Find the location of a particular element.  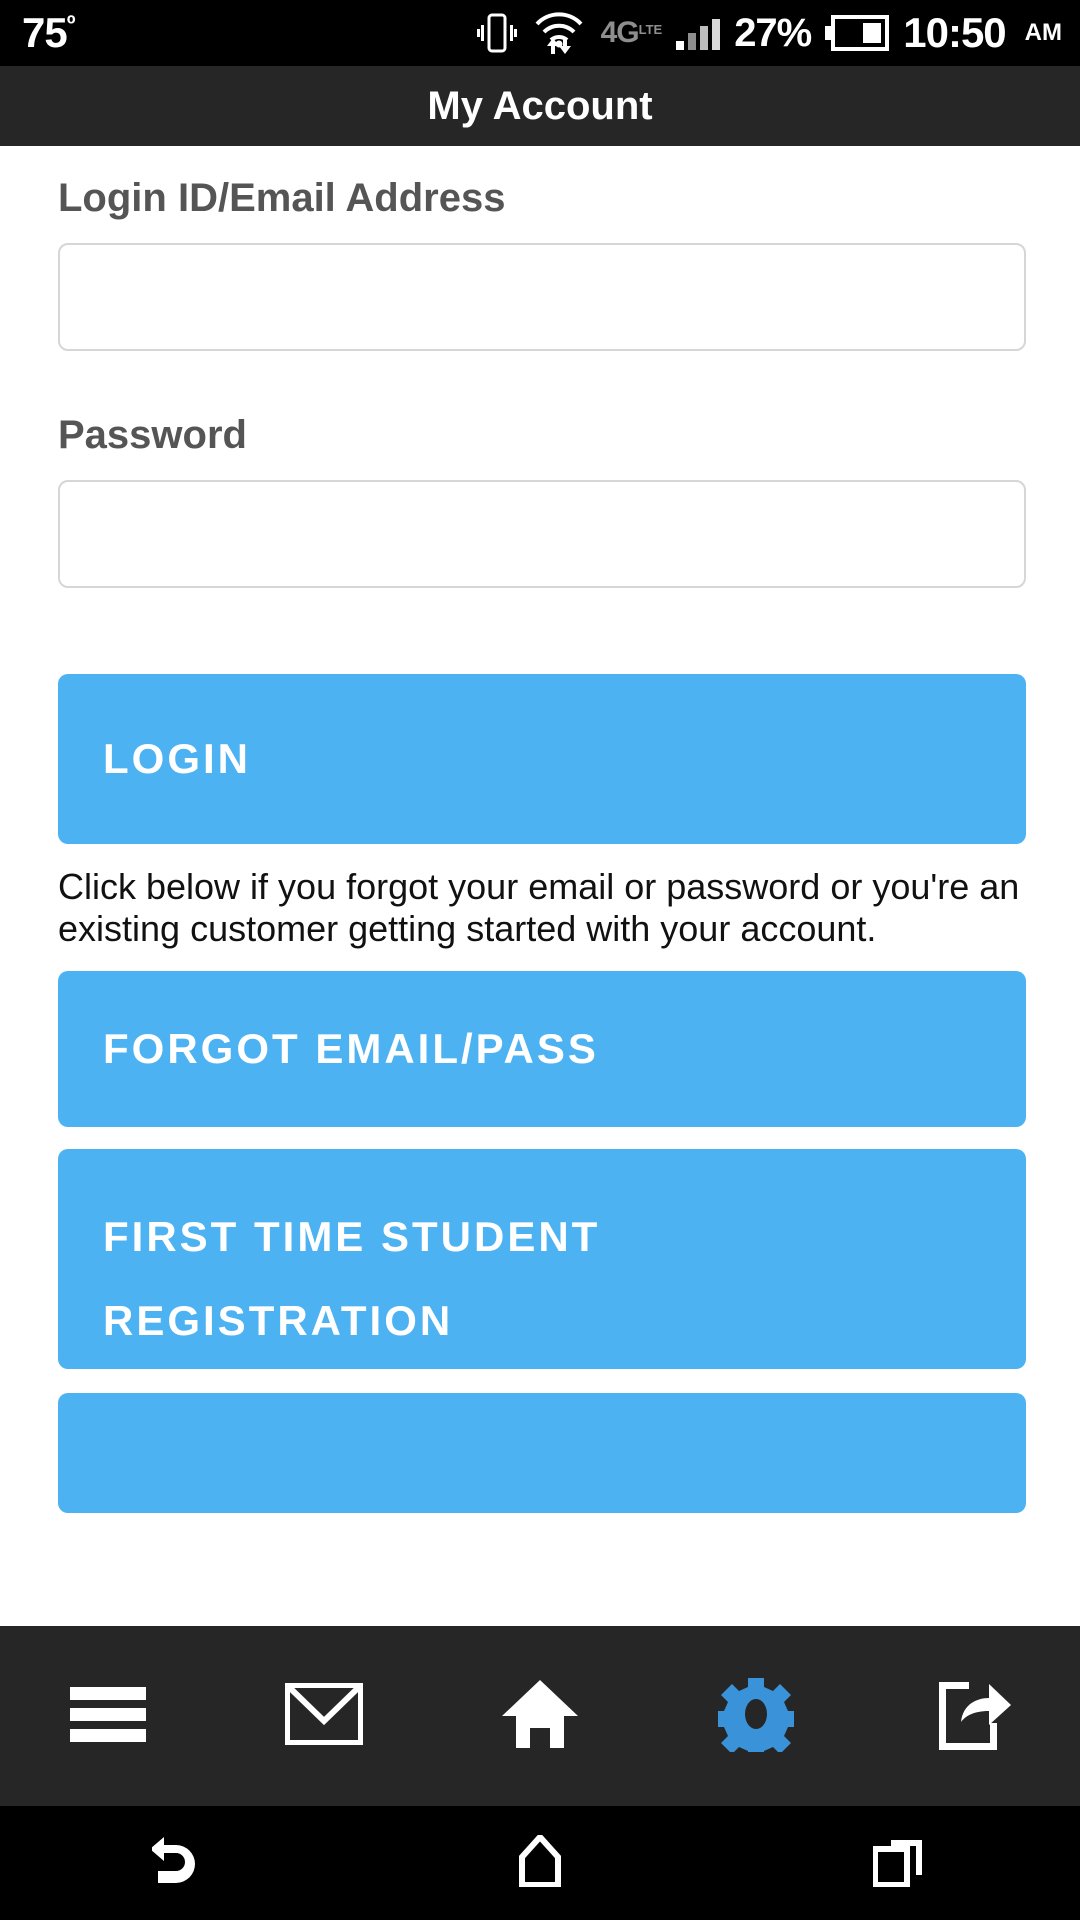

temperature-indicator: 75º is located at coordinates (49, 32).